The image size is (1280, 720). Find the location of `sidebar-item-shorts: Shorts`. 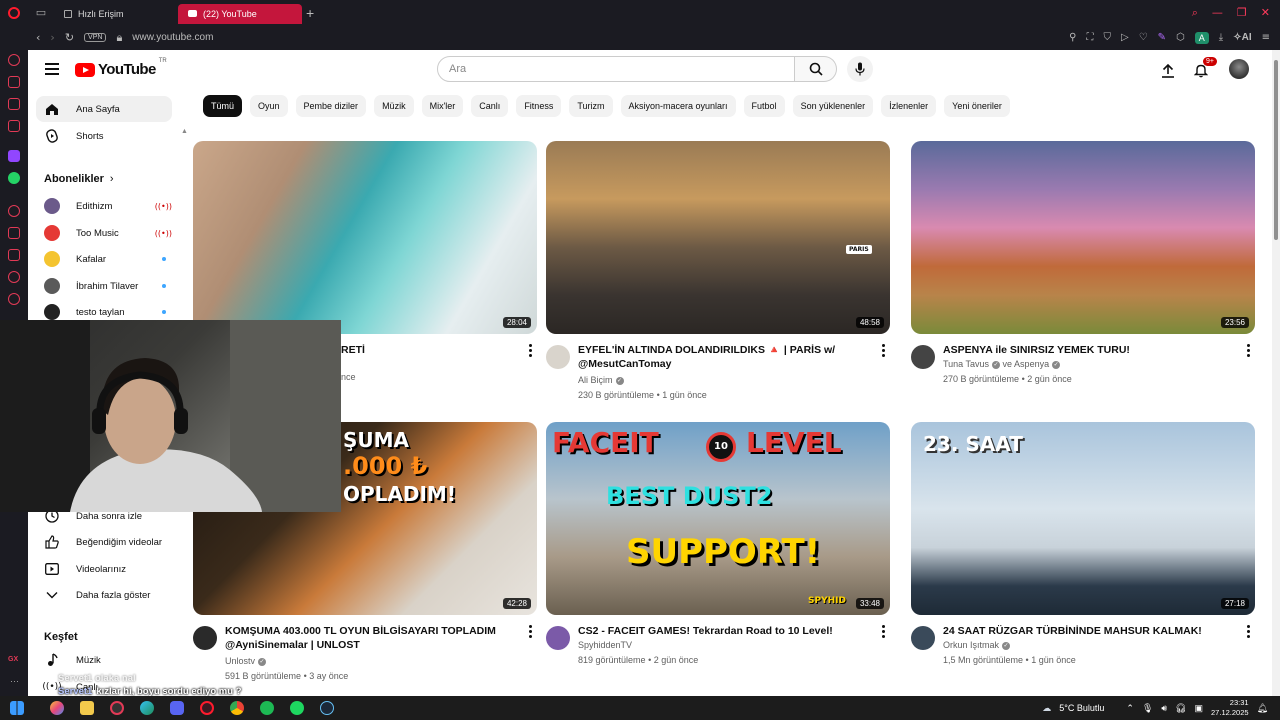

sidebar-item-shorts: Shorts is located at coordinates (104, 136).